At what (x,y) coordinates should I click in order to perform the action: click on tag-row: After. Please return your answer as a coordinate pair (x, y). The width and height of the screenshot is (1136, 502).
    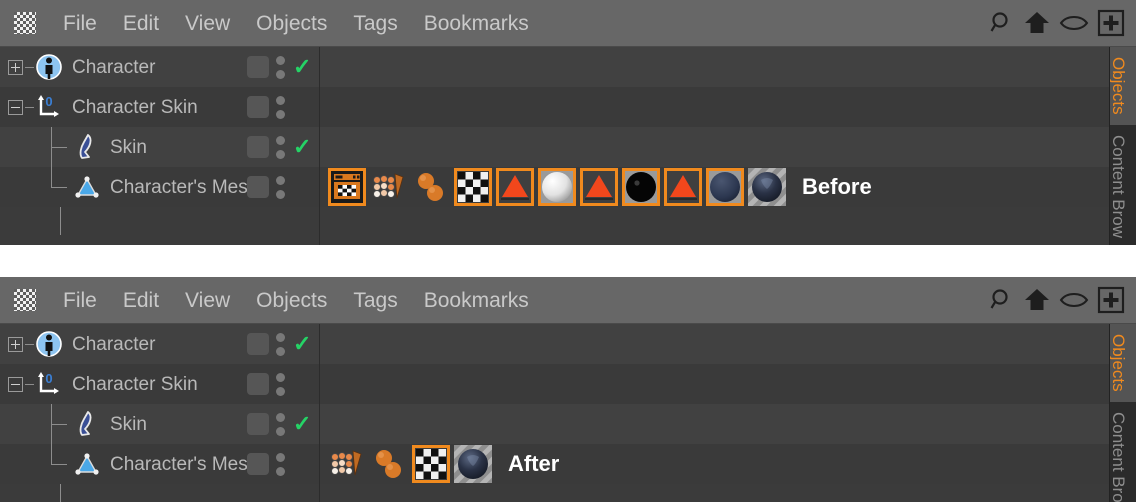
    Looking at the image, I should click on (714, 464).